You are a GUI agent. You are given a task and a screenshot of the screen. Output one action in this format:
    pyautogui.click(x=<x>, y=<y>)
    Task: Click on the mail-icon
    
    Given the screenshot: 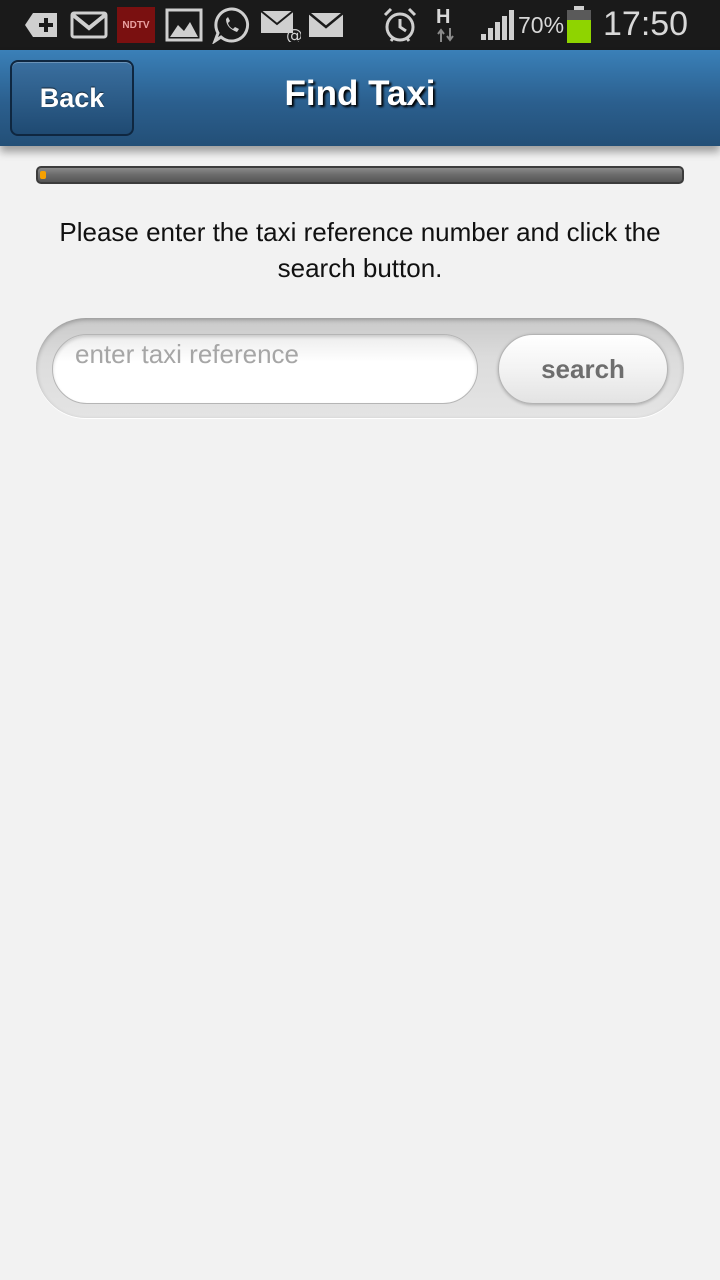 What is the action you would take?
    pyautogui.click(x=326, y=25)
    